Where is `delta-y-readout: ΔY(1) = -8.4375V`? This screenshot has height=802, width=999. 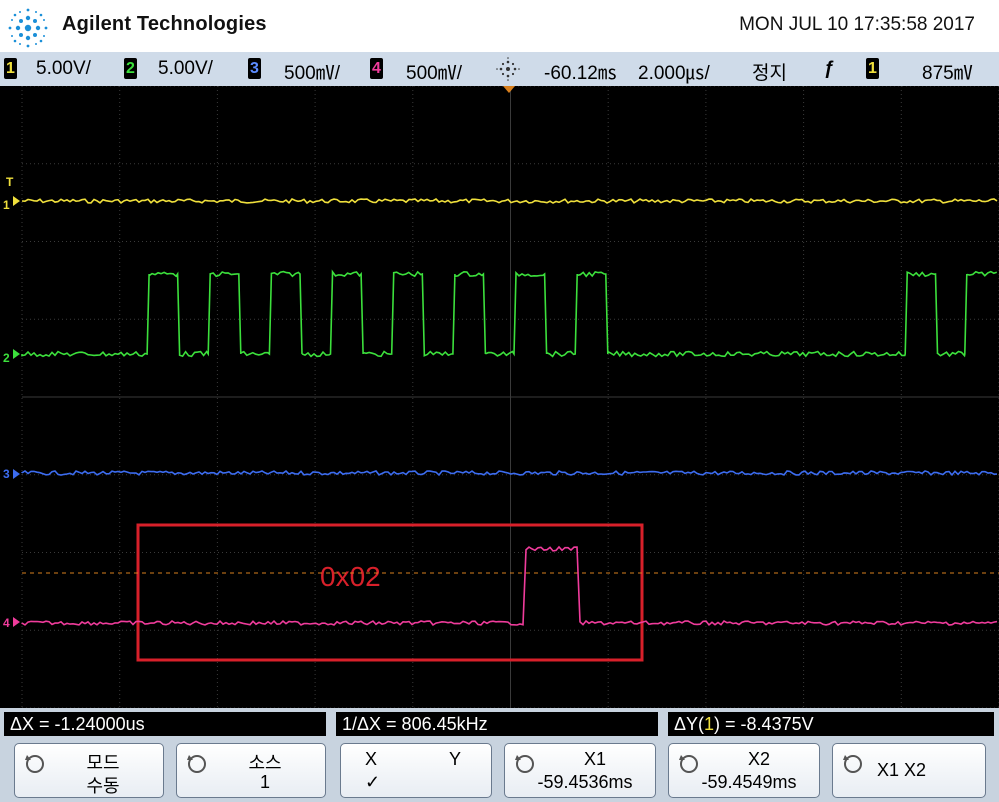 delta-y-readout: ΔY(1) = -8.4375V is located at coordinates (831, 724).